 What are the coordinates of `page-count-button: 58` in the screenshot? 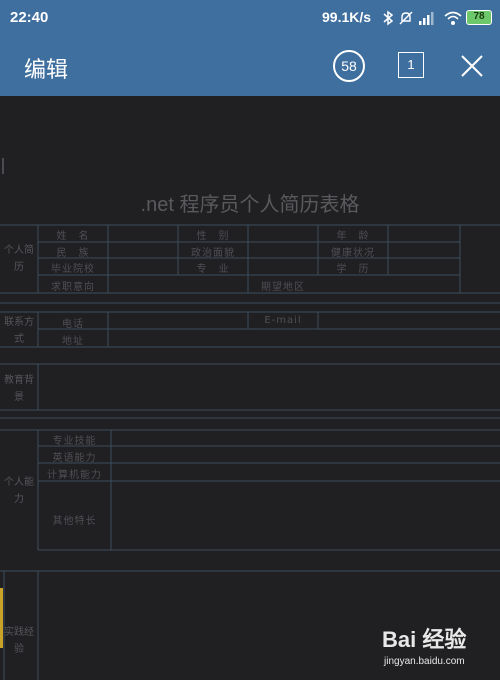 It's located at (349, 66).